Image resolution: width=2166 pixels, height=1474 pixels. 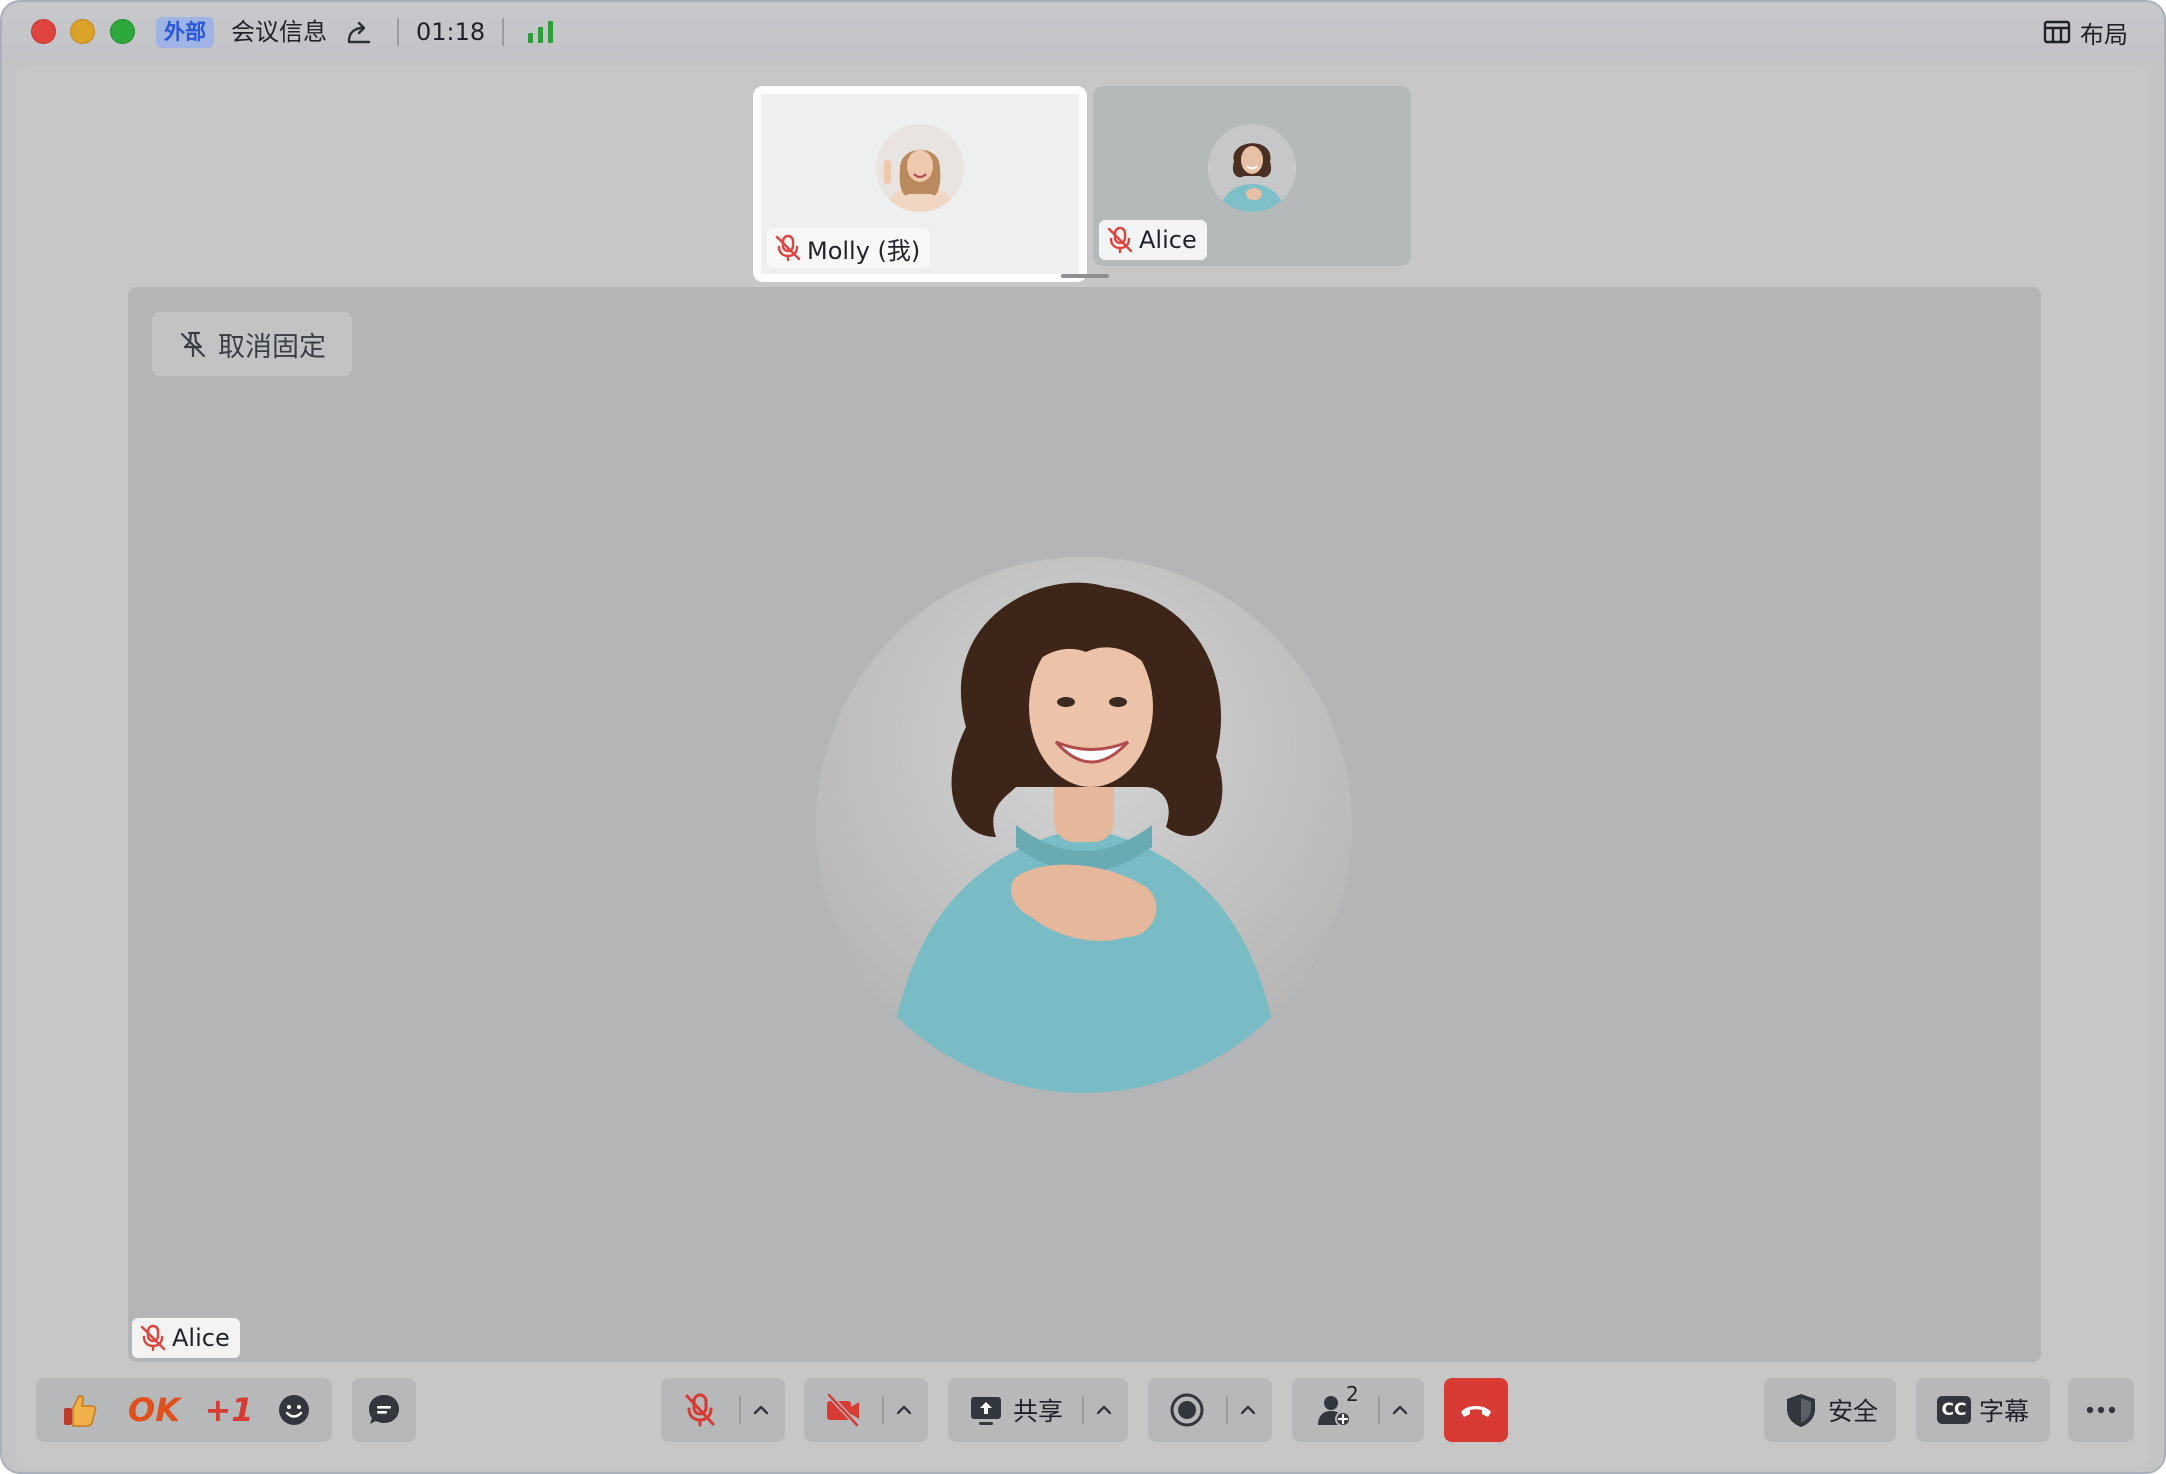 What do you see at coordinates (359, 32) in the screenshot?
I see `share-link-icon` at bounding box center [359, 32].